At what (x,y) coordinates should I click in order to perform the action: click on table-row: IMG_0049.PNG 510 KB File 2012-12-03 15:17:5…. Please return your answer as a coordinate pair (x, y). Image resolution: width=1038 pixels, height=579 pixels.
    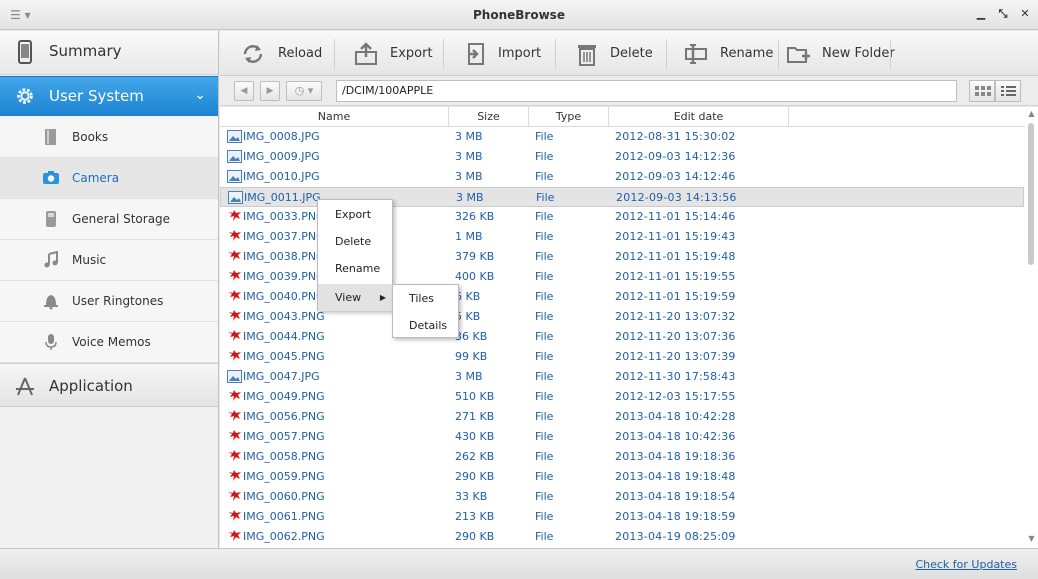
    Looking at the image, I should click on (622, 397).